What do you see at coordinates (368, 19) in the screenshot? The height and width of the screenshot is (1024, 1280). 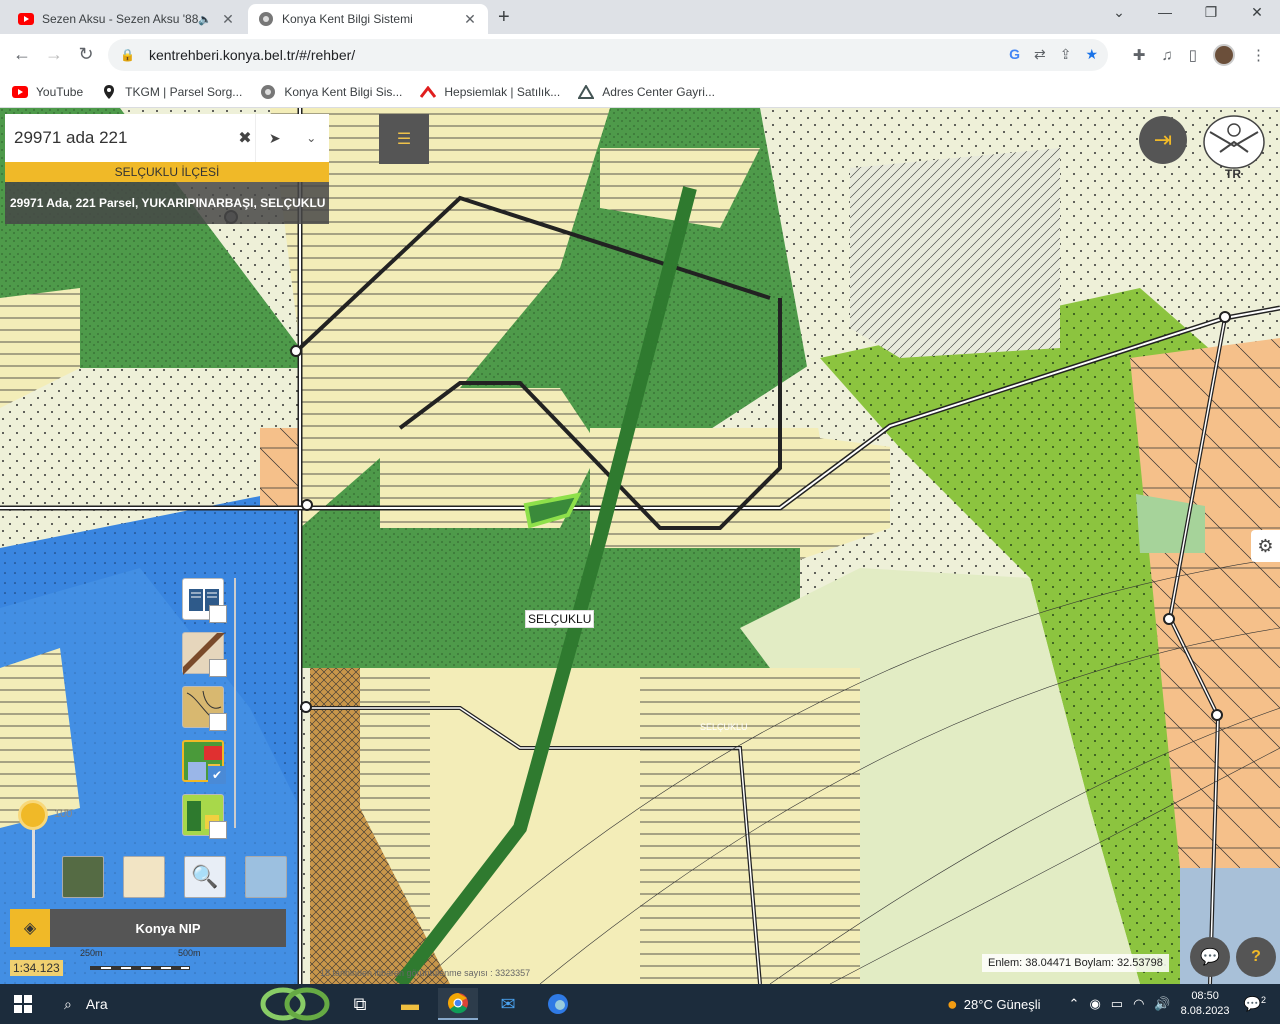 I see `tab-konya: Konya Kent Bilgi Sistemi ✕` at bounding box center [368, 19].